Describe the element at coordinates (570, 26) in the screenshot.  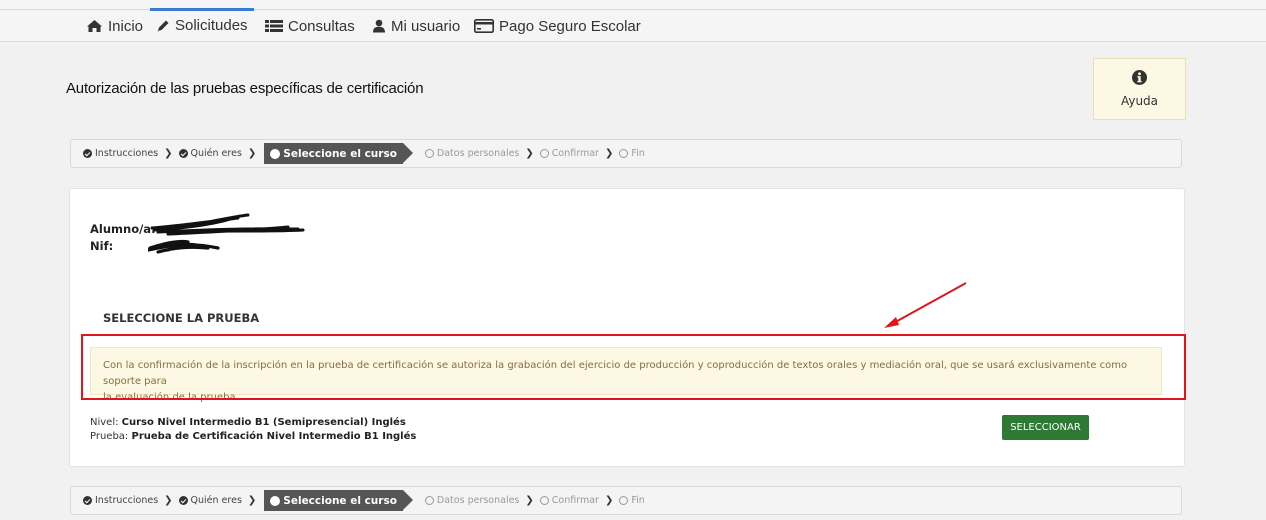
I see `nav-label: Pago Seguro Escolar` at that location.